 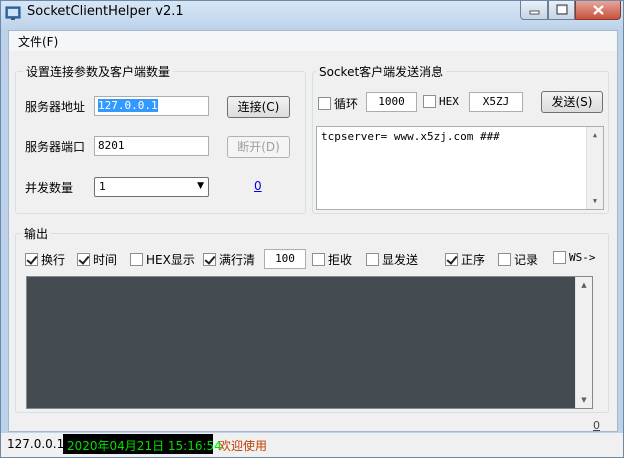 I want to click on concurrency-count-link: 0, so click(x=258, y=186).